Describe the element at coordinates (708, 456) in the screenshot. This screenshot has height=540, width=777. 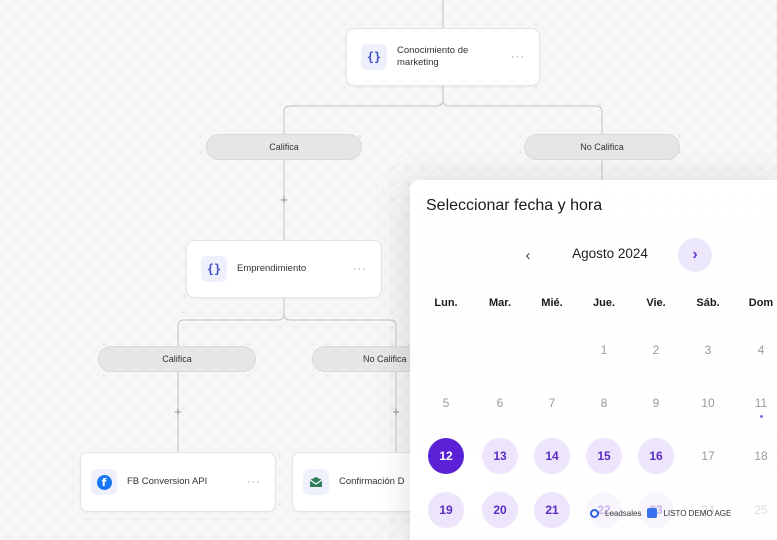
I see `calendar-day: 17` at that location.